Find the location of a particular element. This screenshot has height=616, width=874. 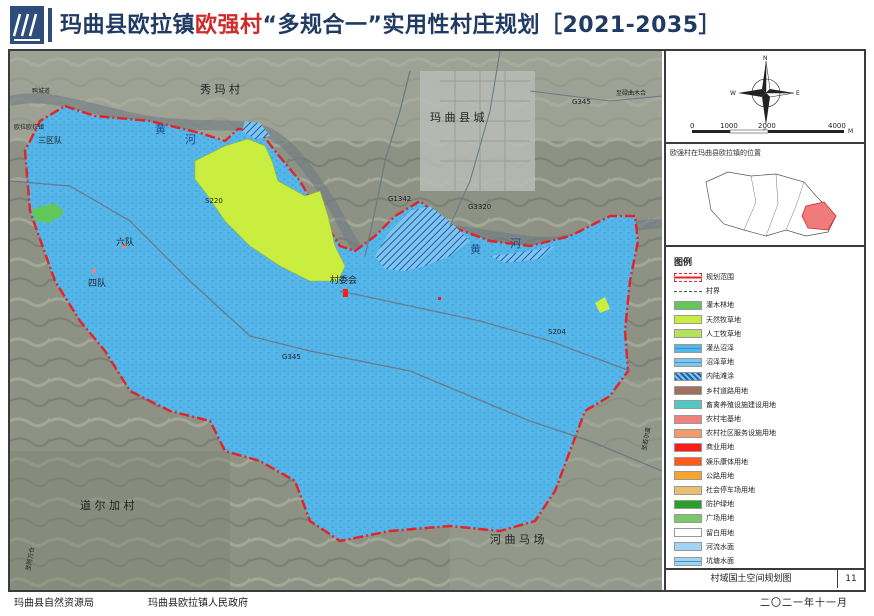

map-name: 村域国土空间规划图 is located at coordinates (751, 579).